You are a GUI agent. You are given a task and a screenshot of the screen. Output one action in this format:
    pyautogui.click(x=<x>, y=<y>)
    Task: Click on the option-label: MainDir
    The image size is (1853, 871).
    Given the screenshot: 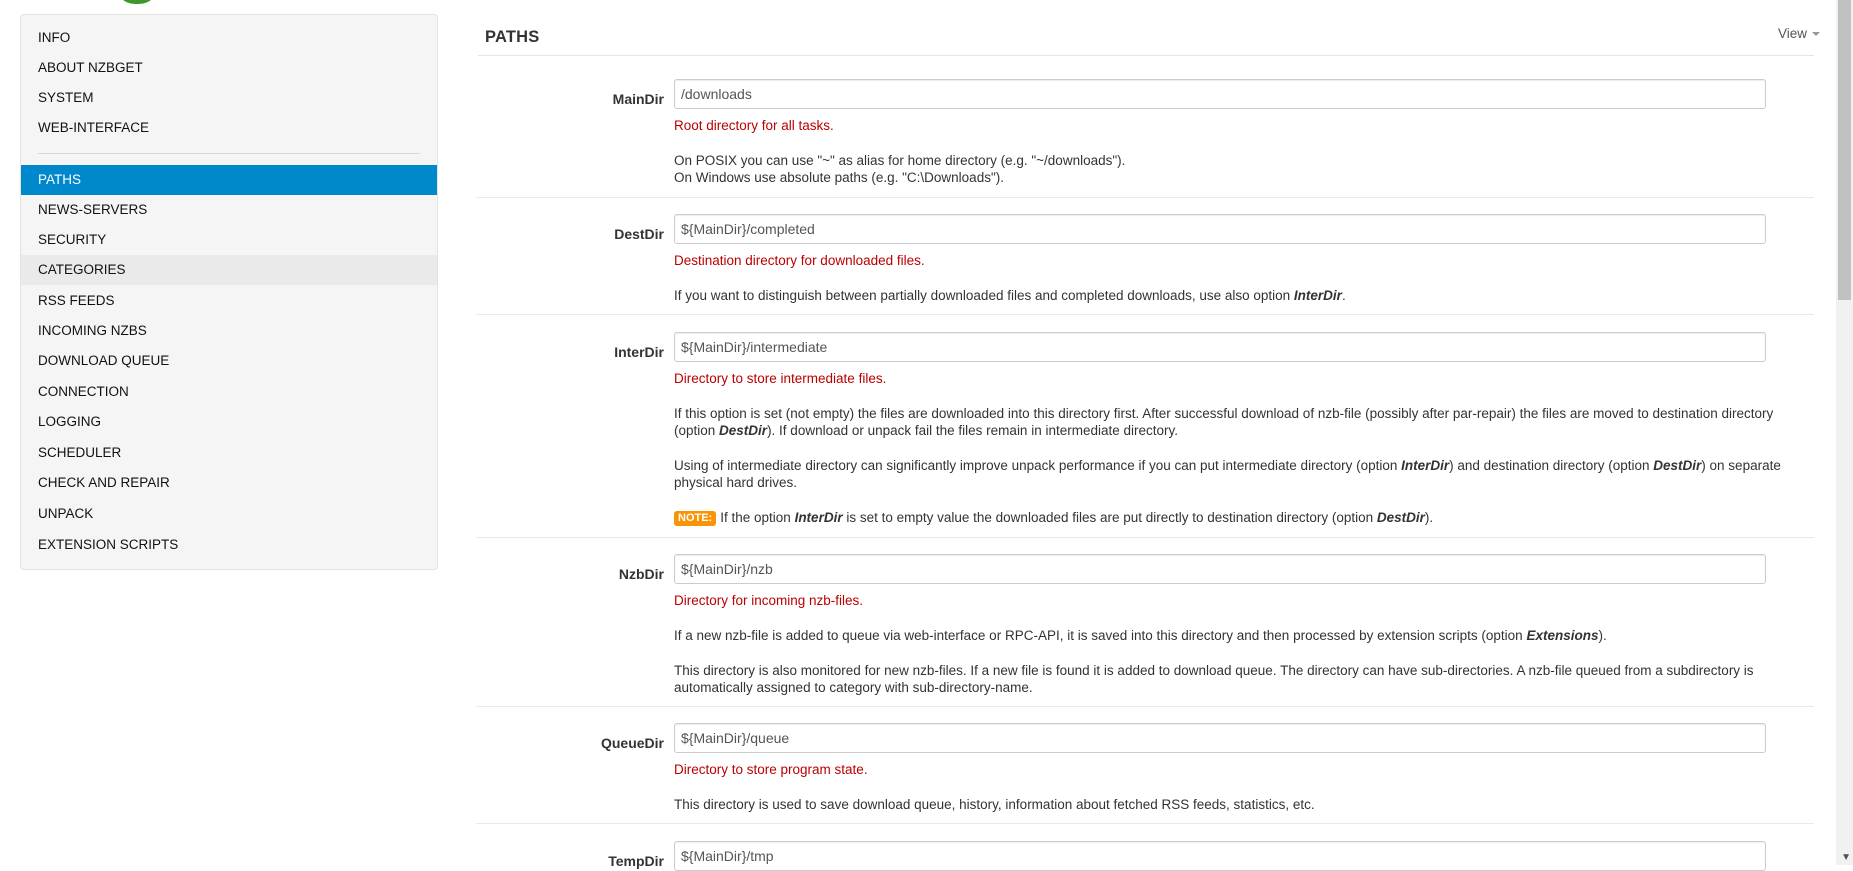 What is the action you would take?
    pyautogui.click(x=638, y=99)
    